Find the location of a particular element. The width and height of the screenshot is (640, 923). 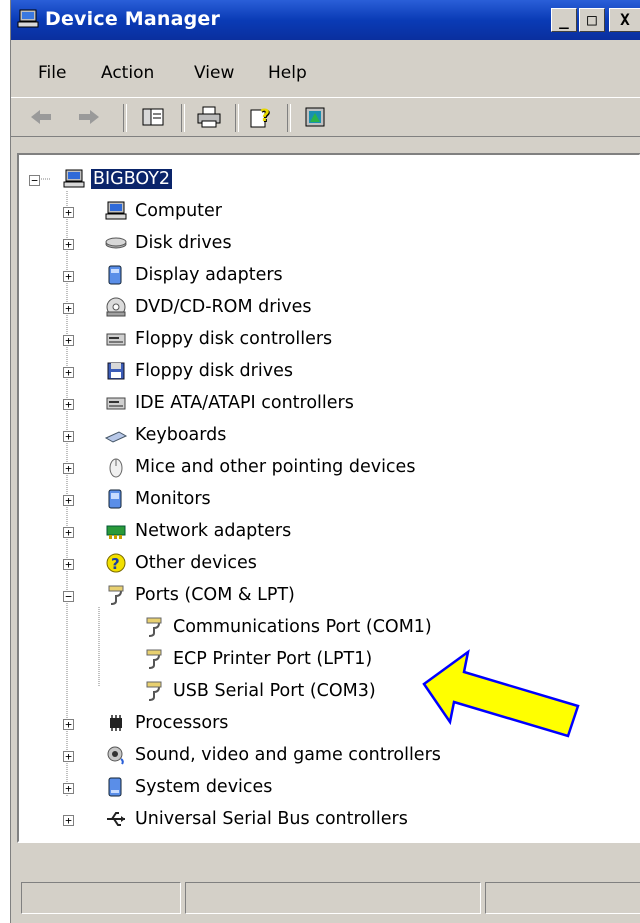

tree-item-label: Other devices is located at coordinates (196, 563).